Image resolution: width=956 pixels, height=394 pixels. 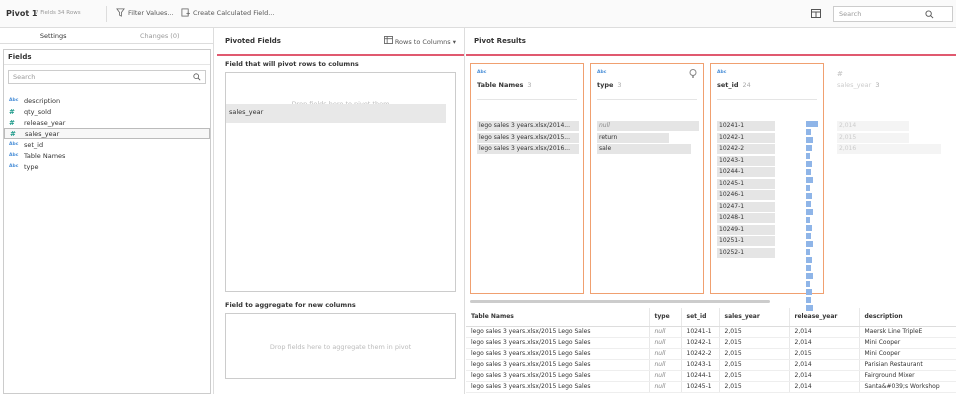 I want to click on field-item-release-year: # release_year, so click(x=107, y=122).